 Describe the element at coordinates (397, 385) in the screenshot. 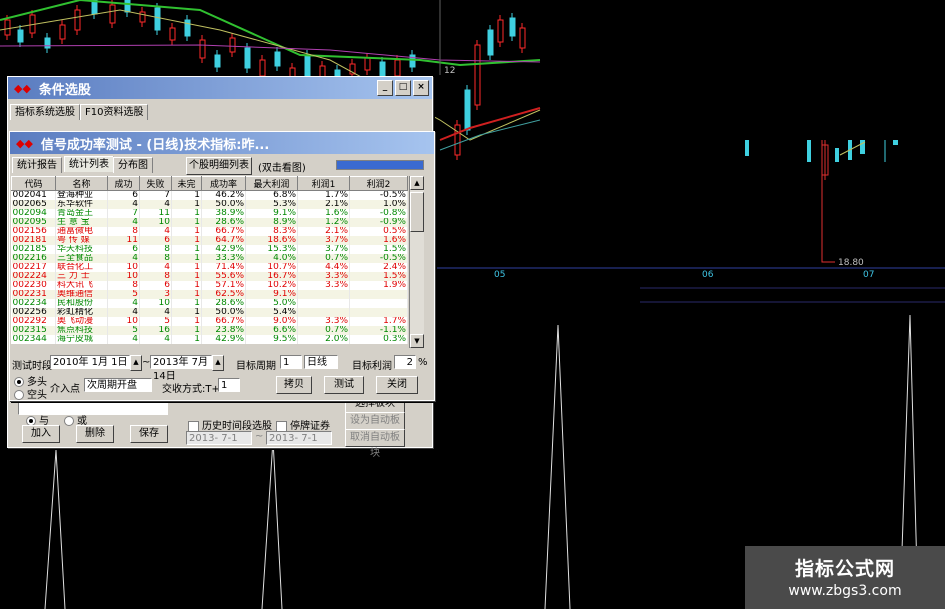

I see `close-window-button: 关闭` at that location.